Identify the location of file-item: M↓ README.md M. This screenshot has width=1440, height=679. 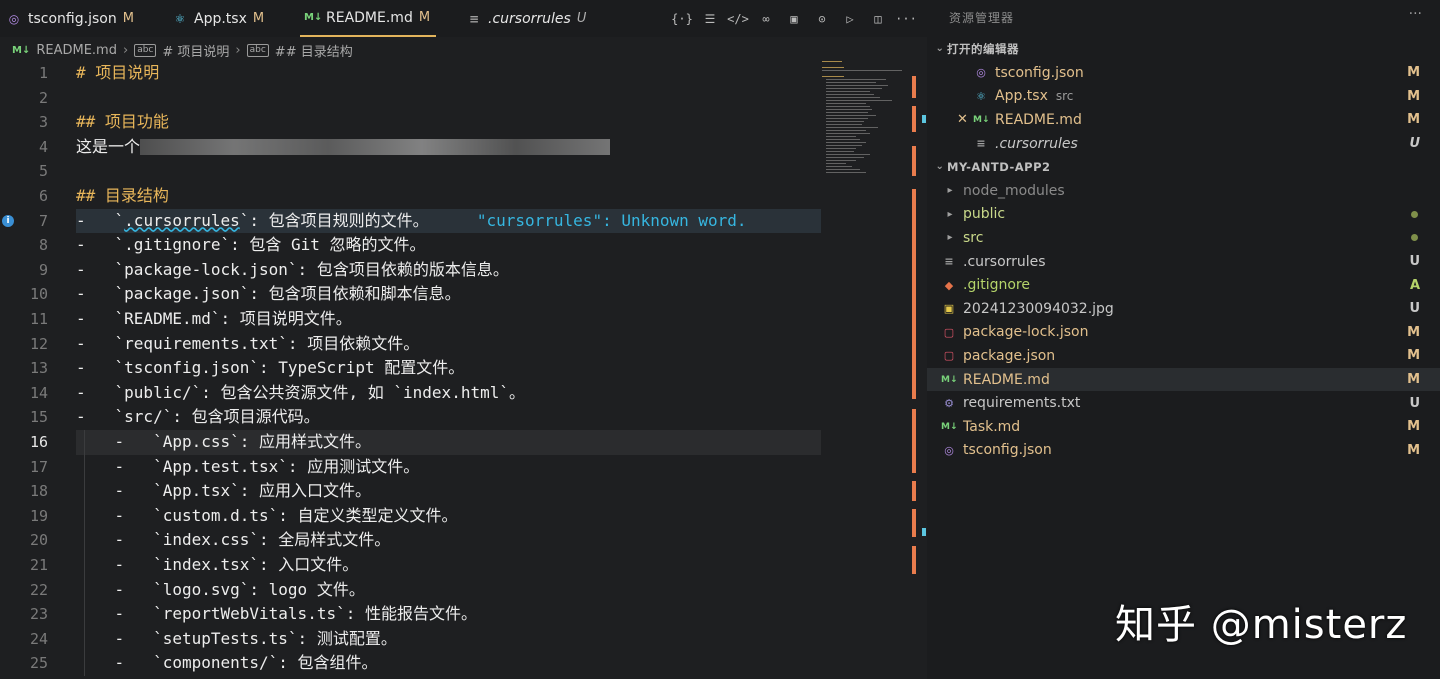
(1183, 379).